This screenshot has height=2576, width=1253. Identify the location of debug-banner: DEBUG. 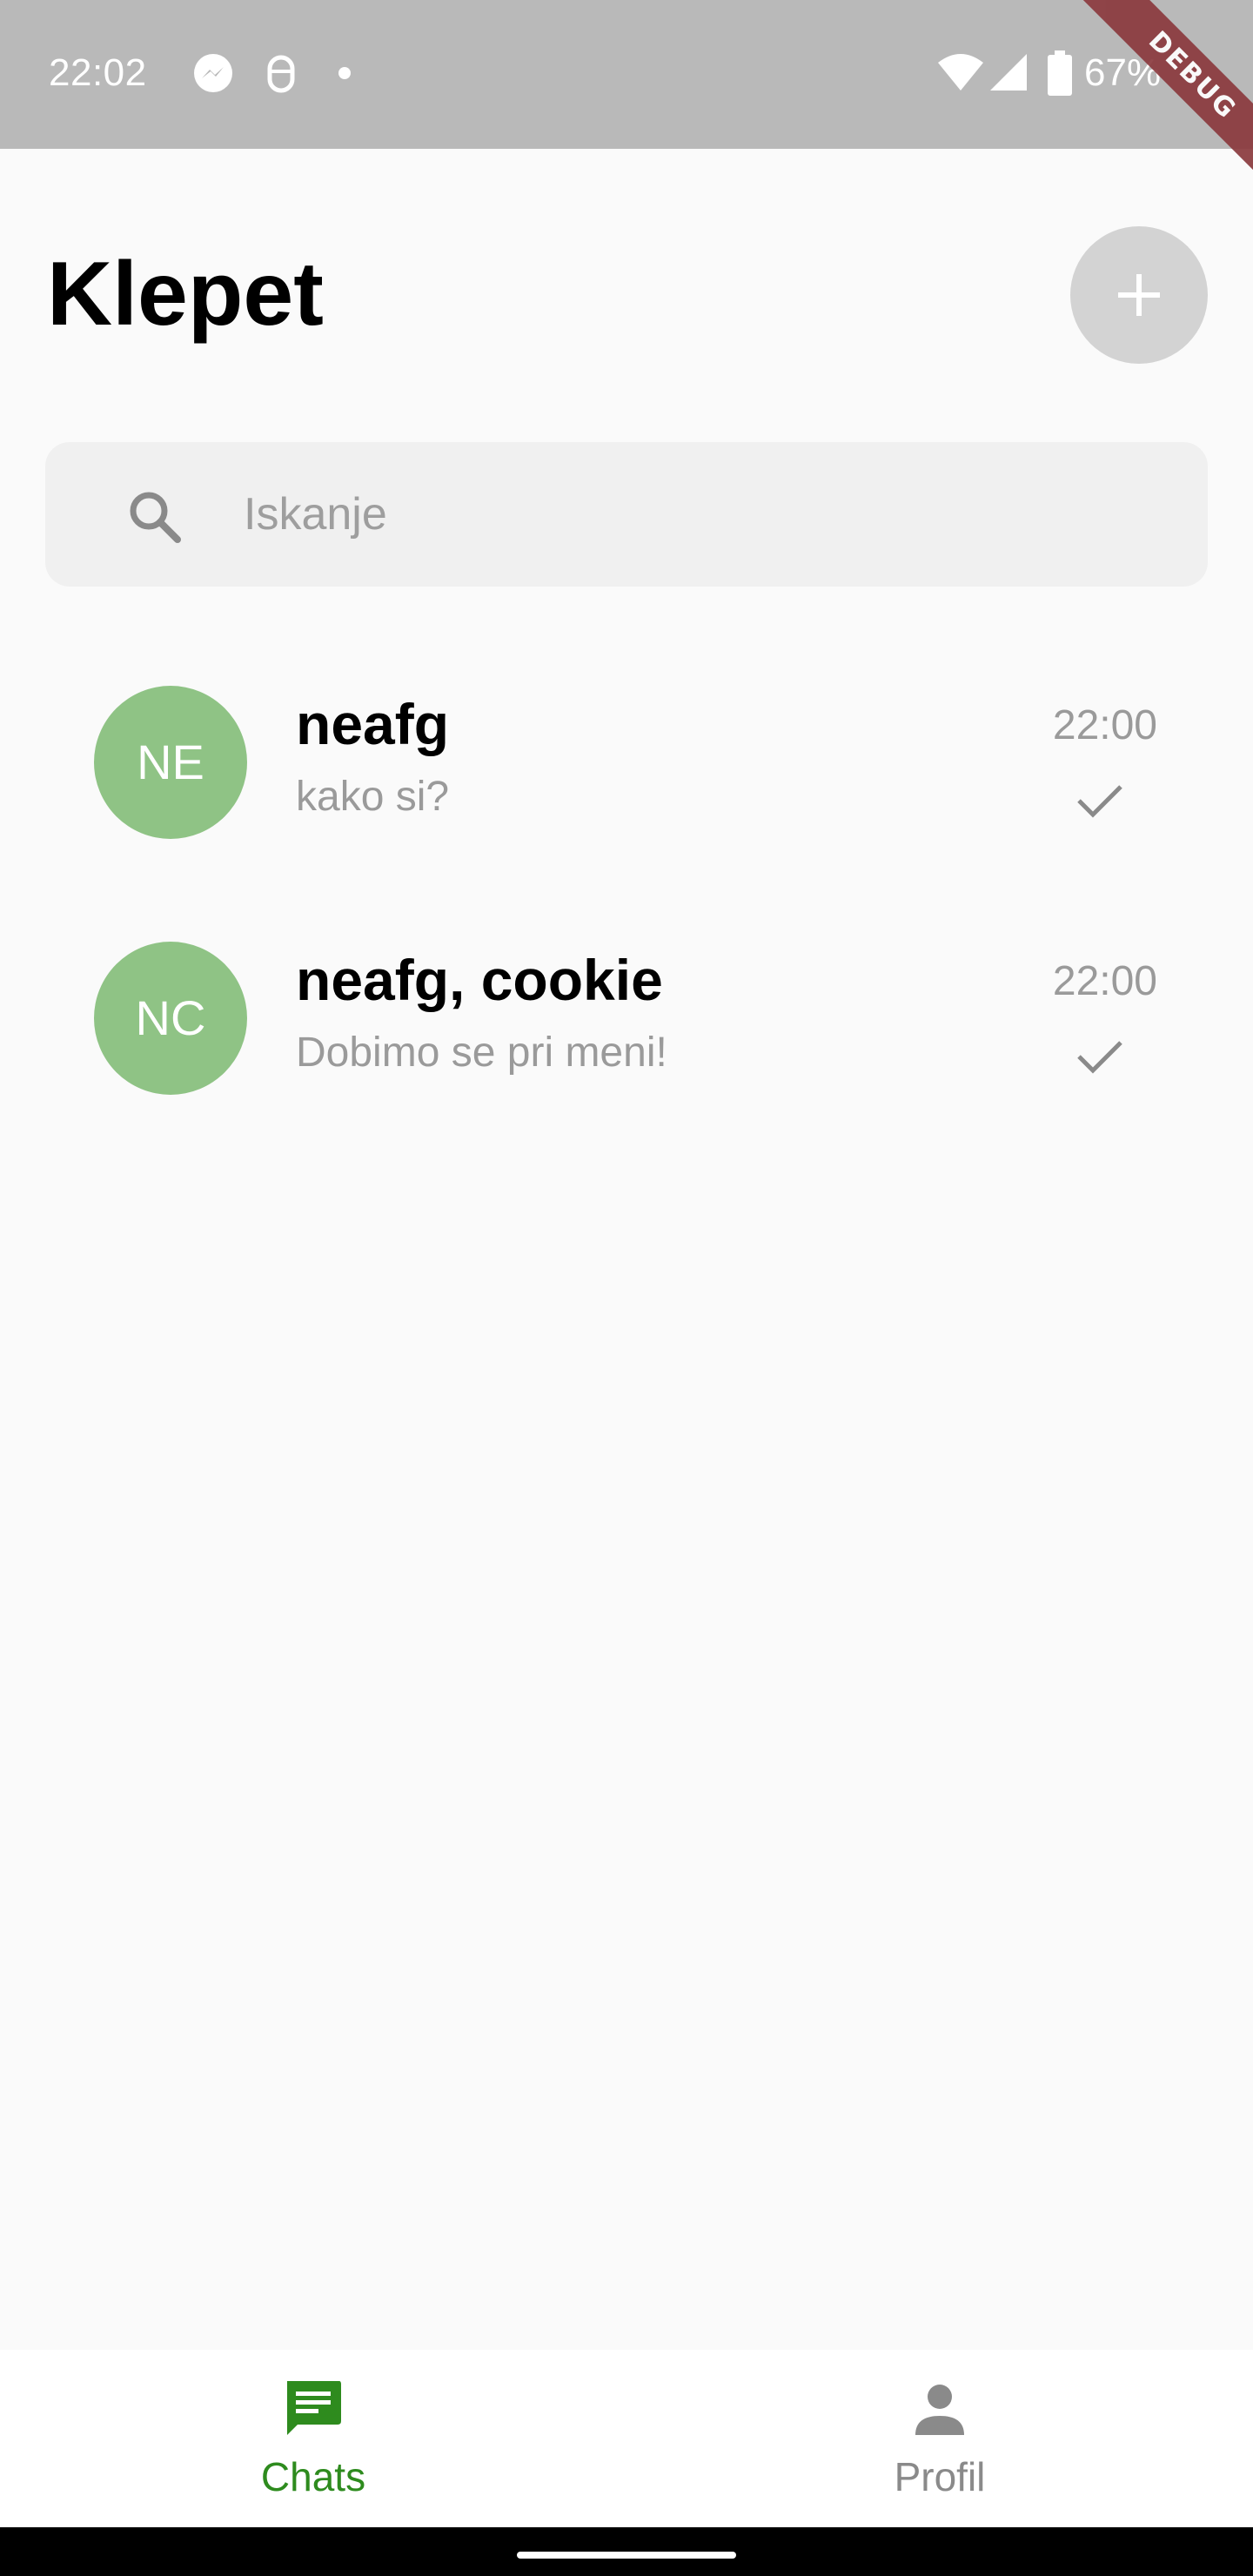
(1146, 114).